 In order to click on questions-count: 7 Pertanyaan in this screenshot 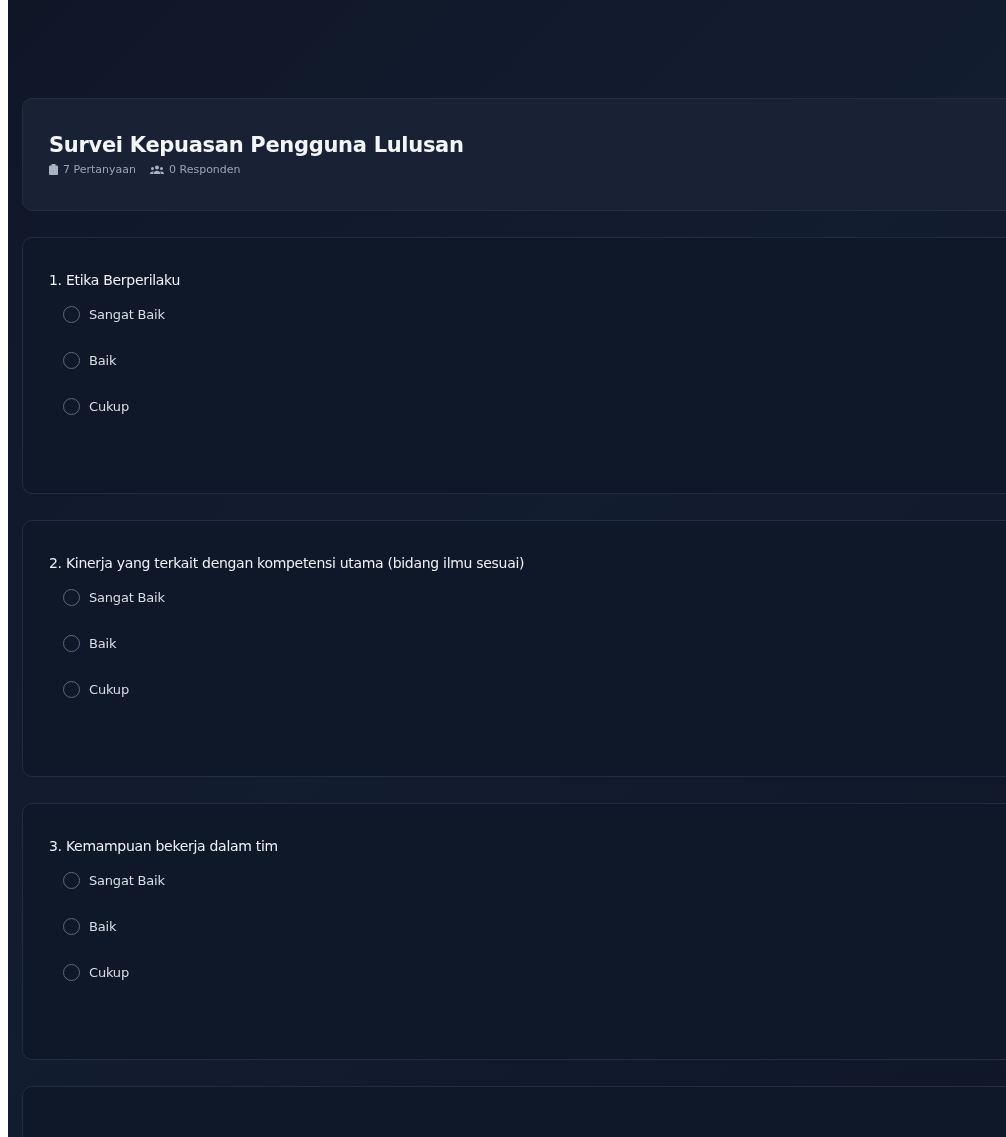, I will do `click(99, 169)`.